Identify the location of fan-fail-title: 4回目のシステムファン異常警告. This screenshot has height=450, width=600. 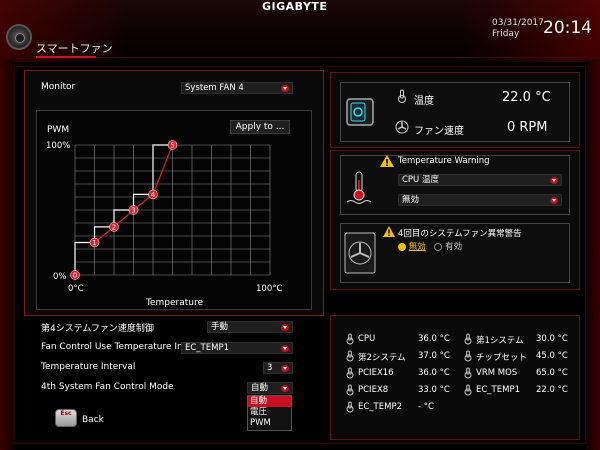
(460, 234).